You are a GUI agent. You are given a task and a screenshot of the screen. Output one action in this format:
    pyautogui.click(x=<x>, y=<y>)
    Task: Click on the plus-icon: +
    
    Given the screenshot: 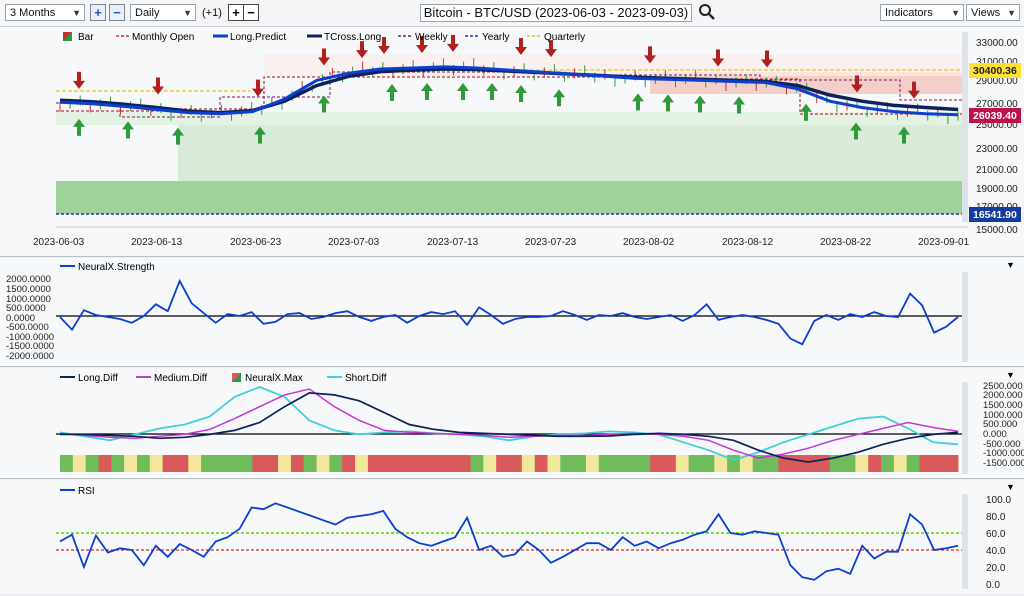 What is the action you would take?
    pyautogui.click(x=98, y=12)
    